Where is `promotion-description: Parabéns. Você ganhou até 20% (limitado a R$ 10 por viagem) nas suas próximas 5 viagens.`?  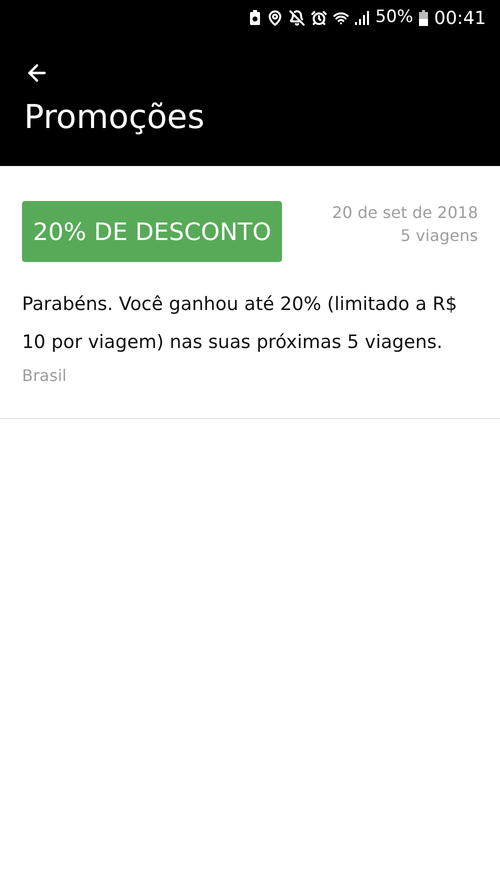 promotion-description: Parabéns. Você ganhou até 20% (limitado a R$ 10 por viagem) nas suas próximas 5 viagens. is located at coordinates (240, 324).